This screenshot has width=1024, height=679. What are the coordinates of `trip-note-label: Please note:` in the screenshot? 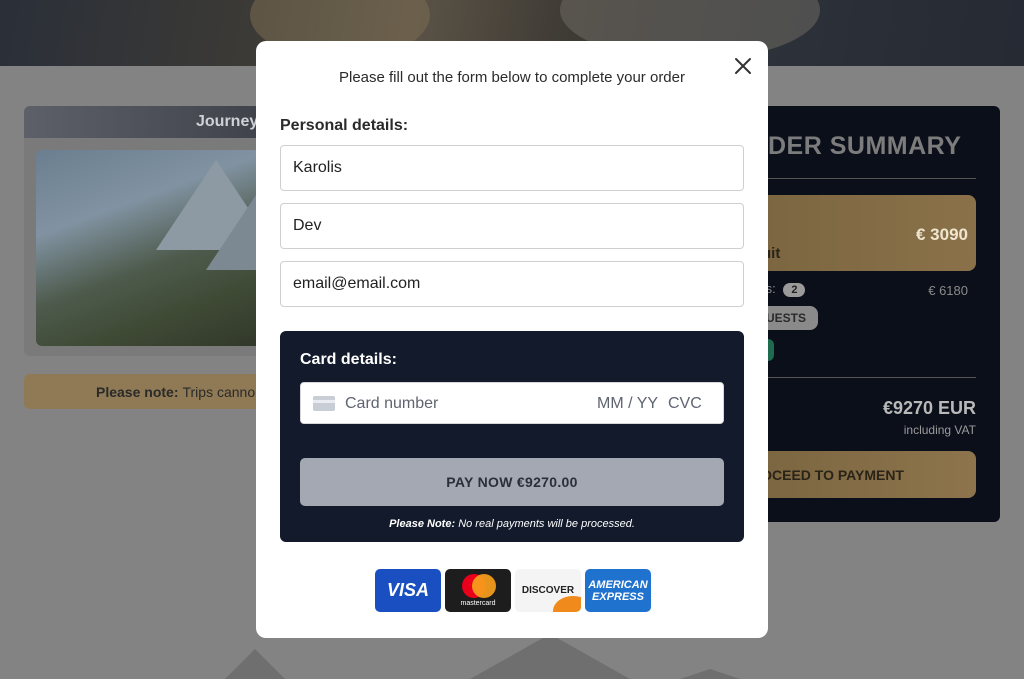 It's located at (137, 391).